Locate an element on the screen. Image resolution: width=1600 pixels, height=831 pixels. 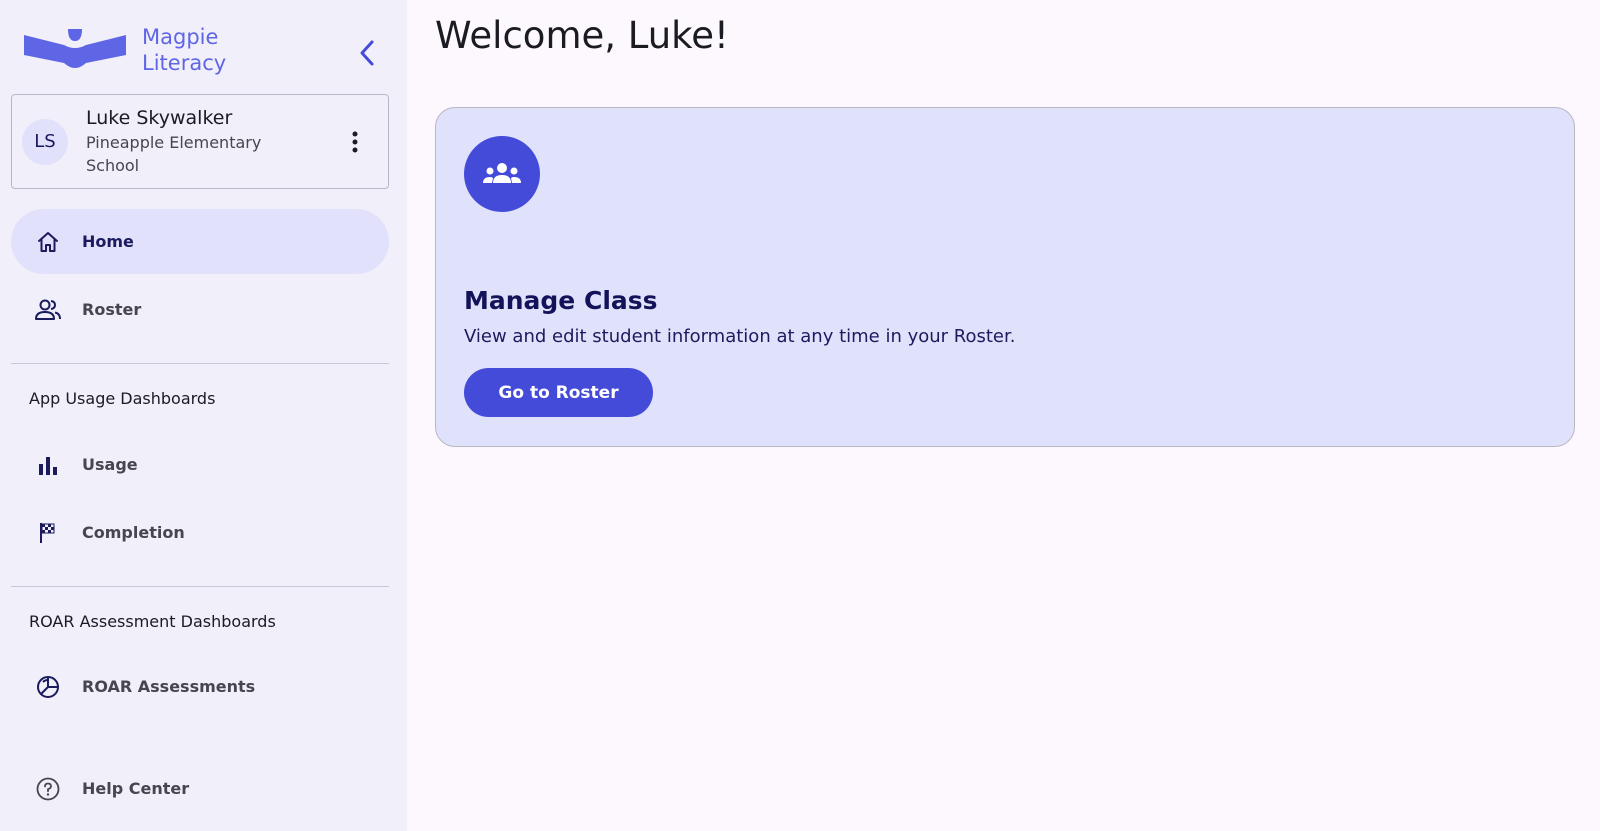
user-menu-button is located at coordinates (355, 142).